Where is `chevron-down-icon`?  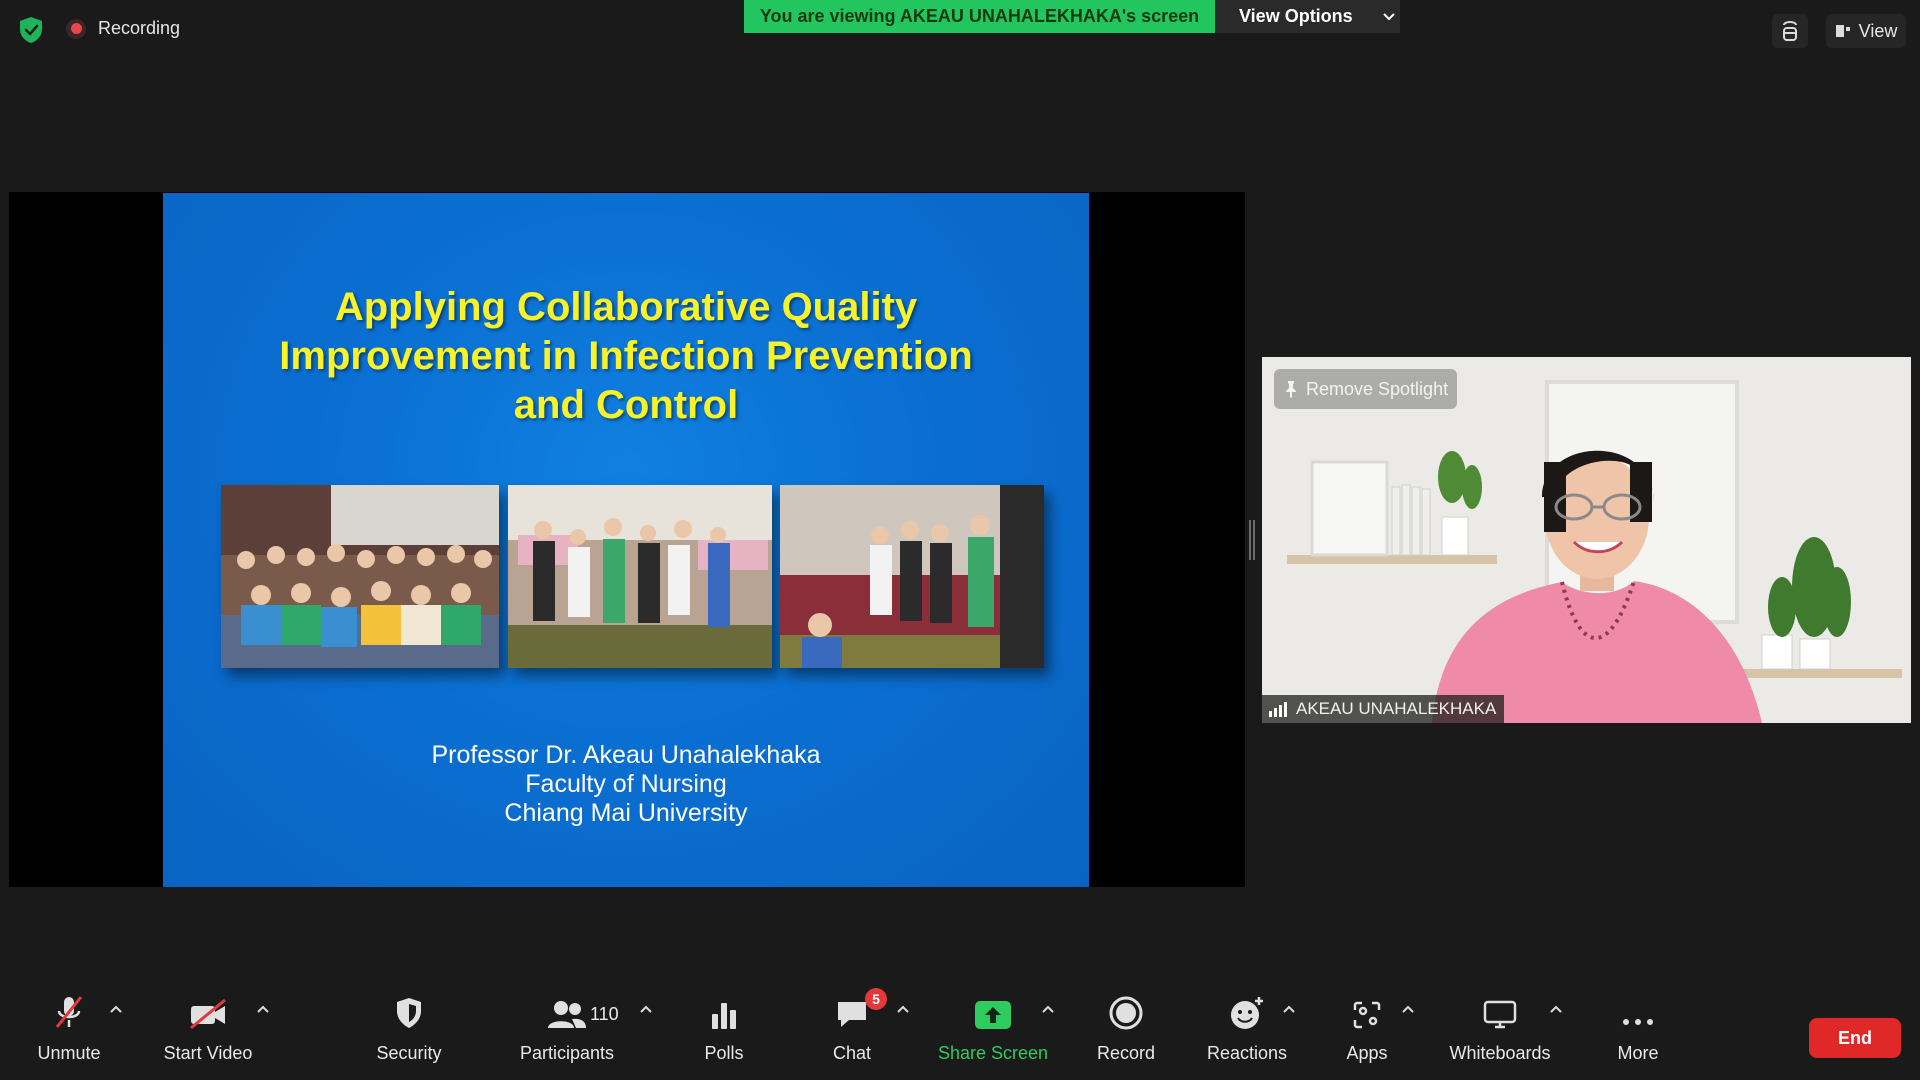
chevron-down-icon is located at coordinates (1388, 16).